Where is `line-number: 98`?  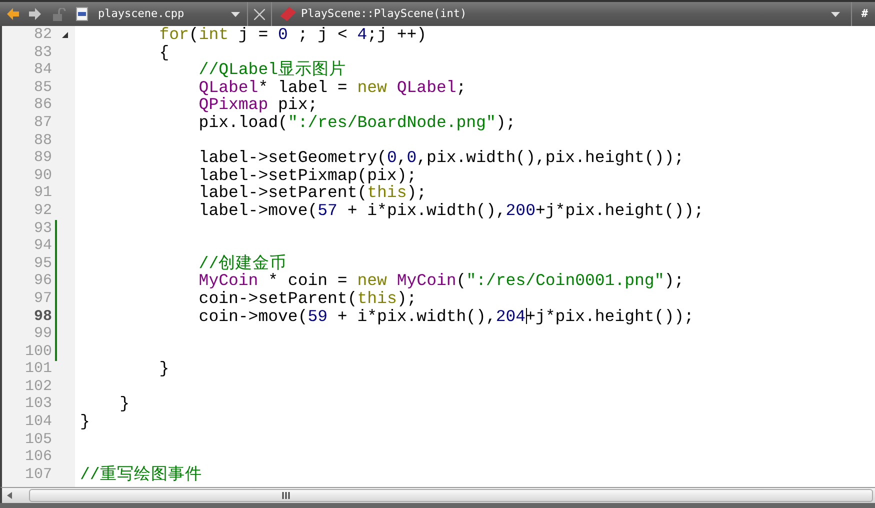
line-number: 98 is located at coordinates (42, 317).